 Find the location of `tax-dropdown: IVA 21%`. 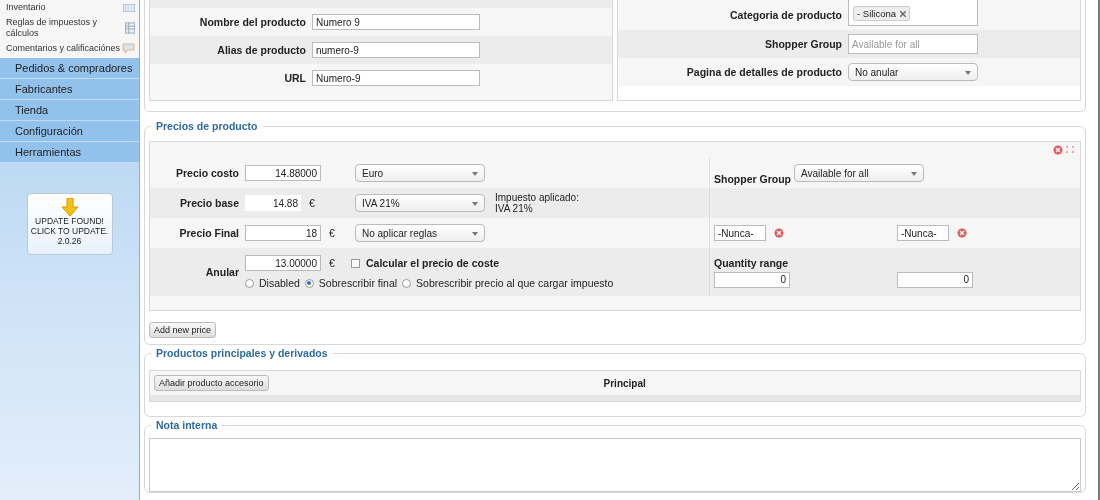

tax-dropdown: IVA 21% is located at coordinates (420, 203).